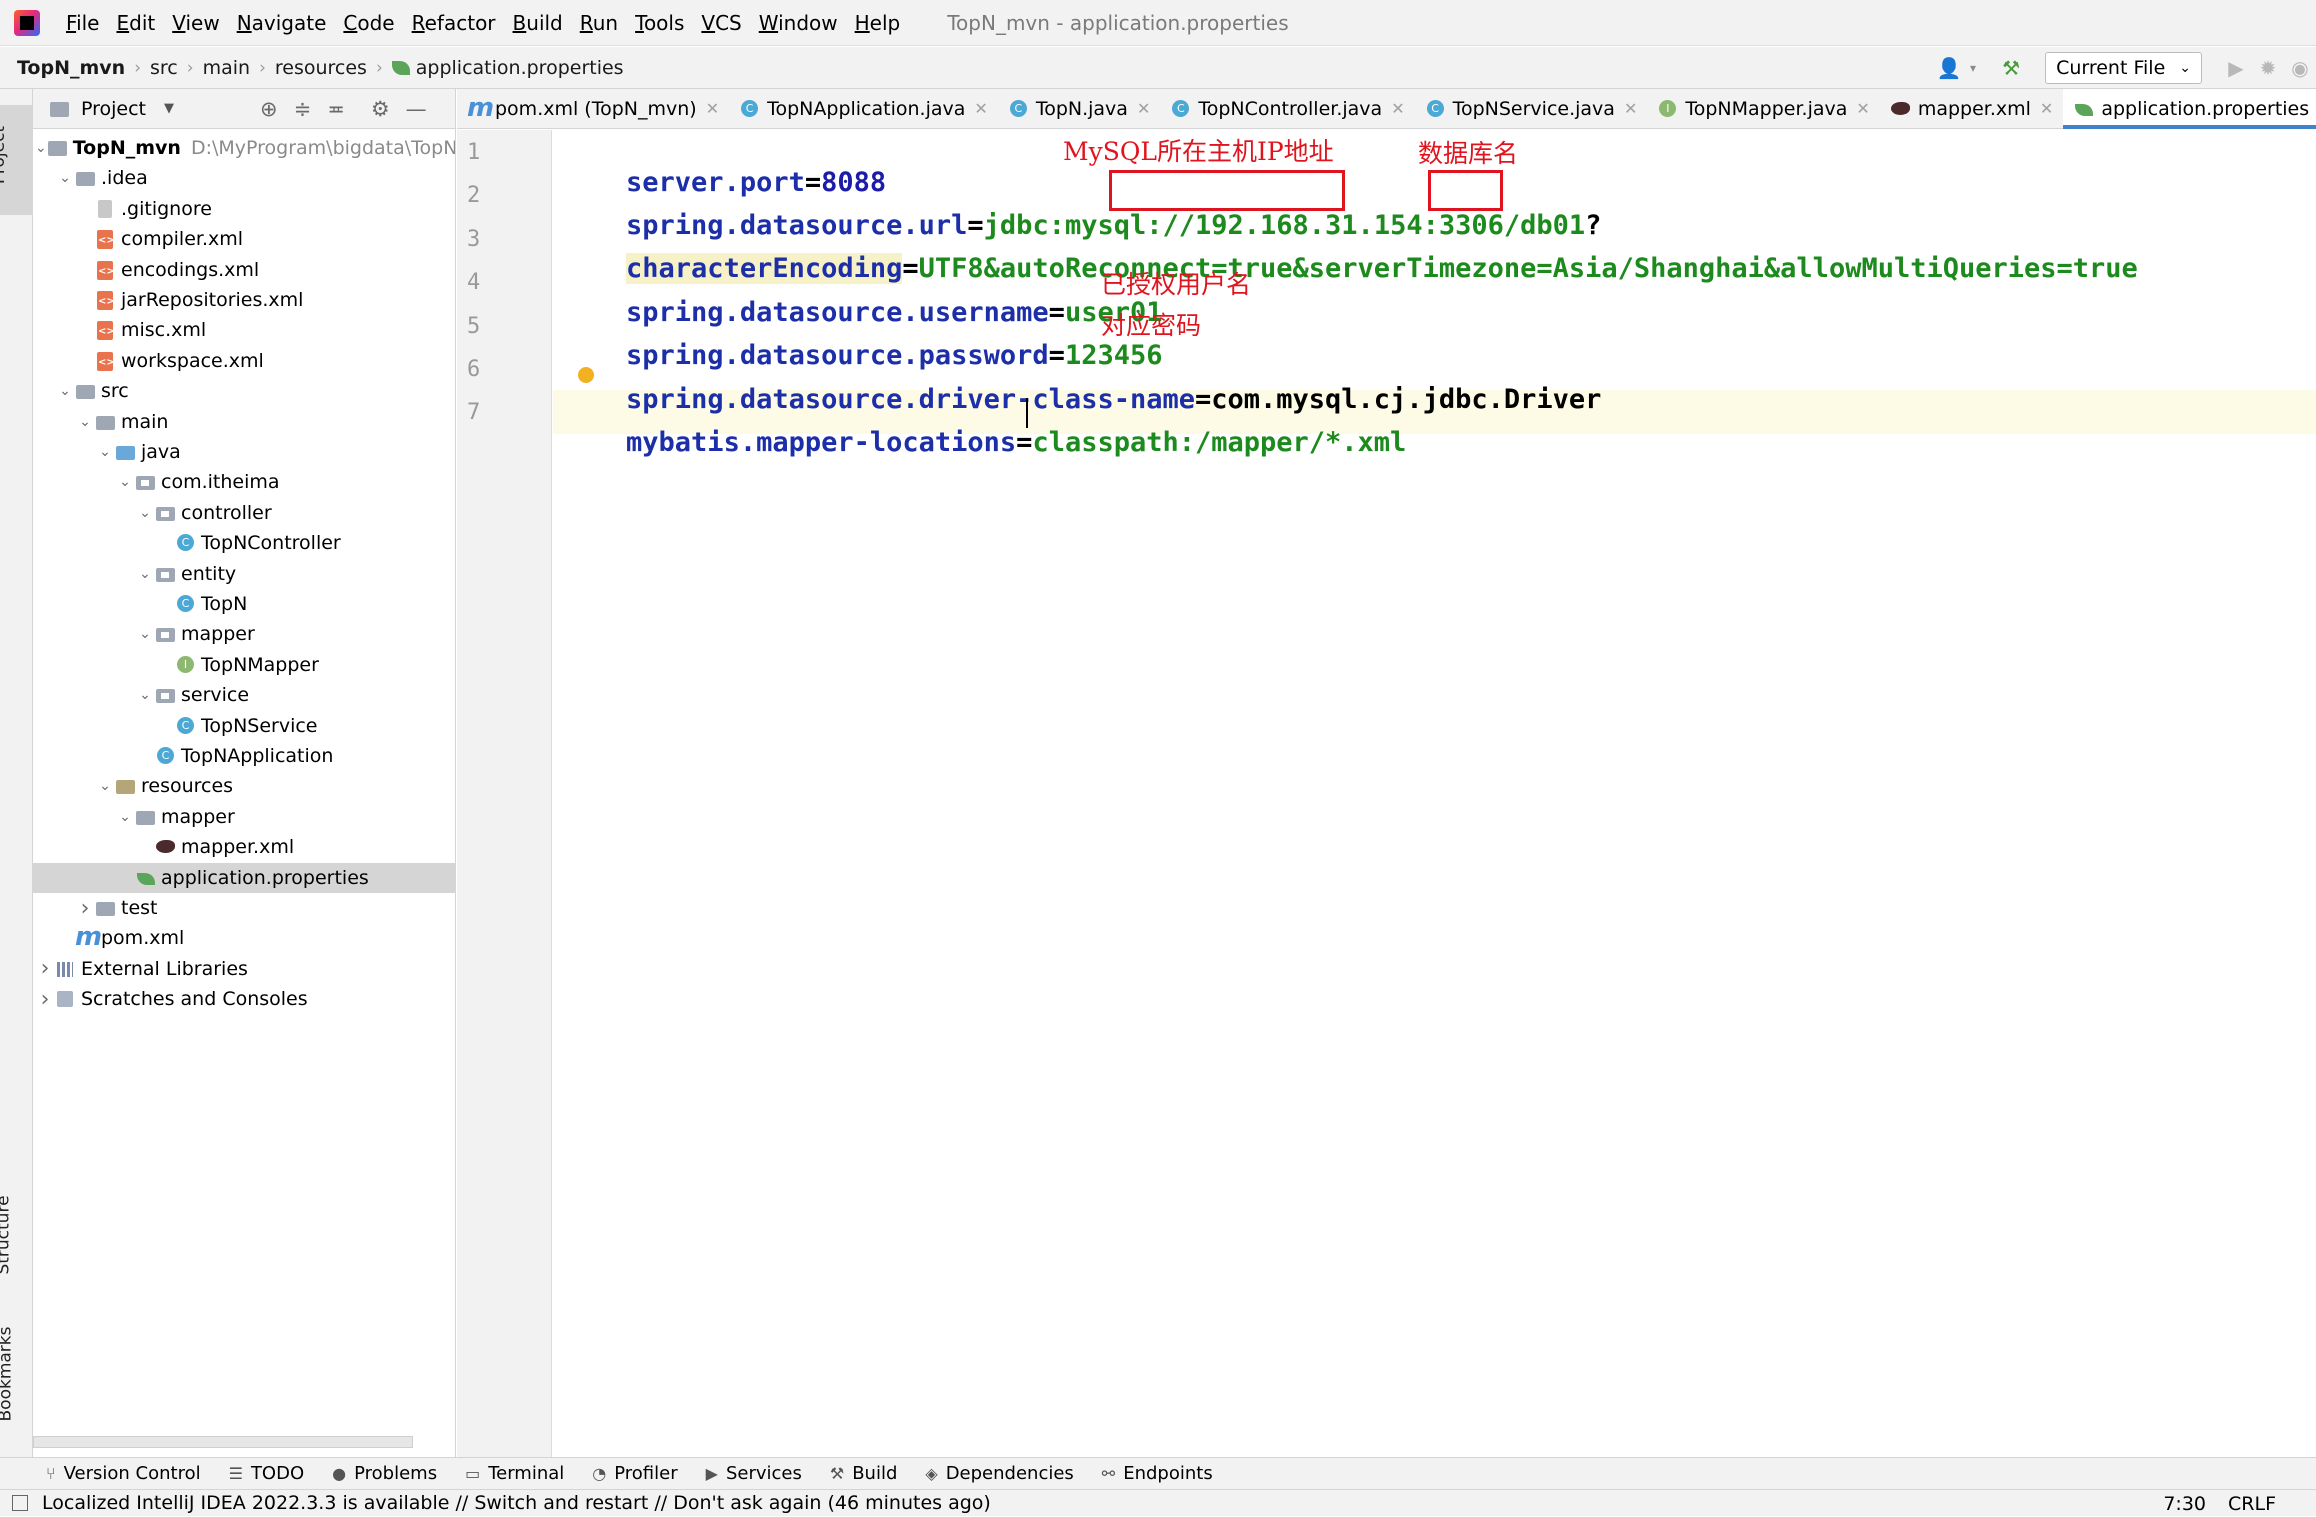 The width and height of the screenshot is (2316, 1517). I want to click on chevron-down-icon: ▼, so click(169, 108).